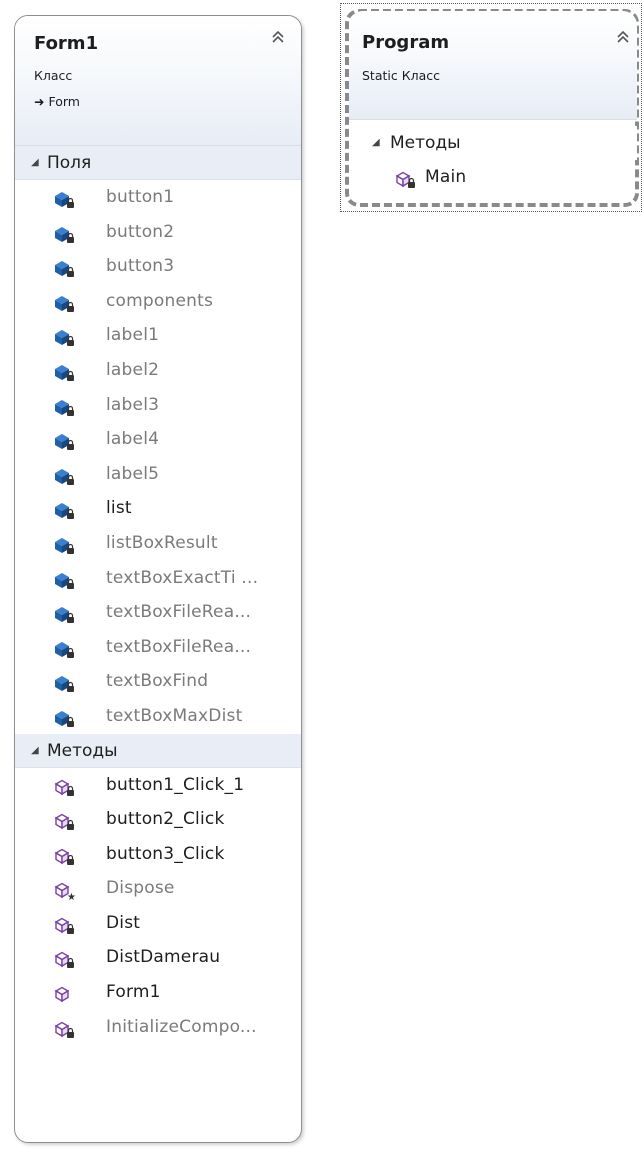  I want to click on field-item: list, so click(158, 508).